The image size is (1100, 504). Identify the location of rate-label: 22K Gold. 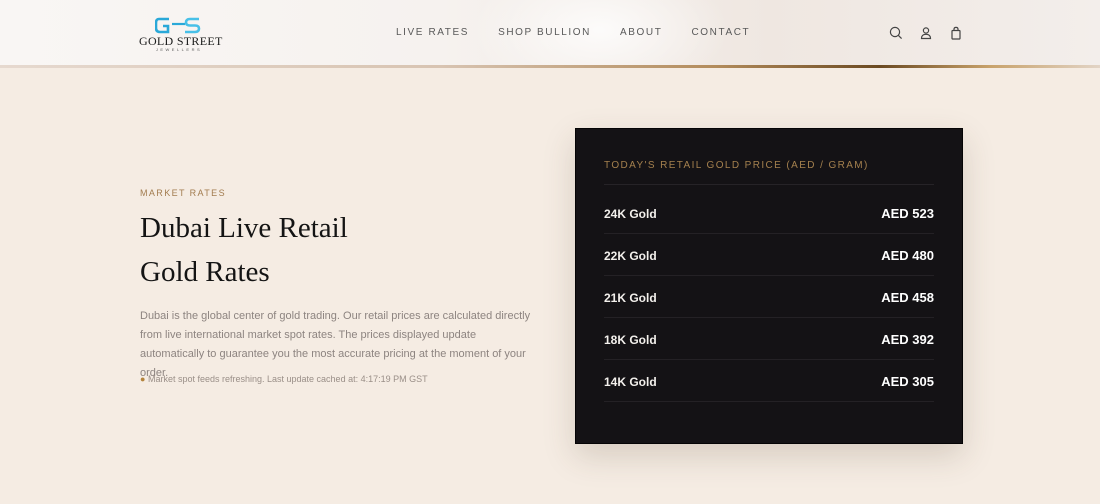
(630, 256).